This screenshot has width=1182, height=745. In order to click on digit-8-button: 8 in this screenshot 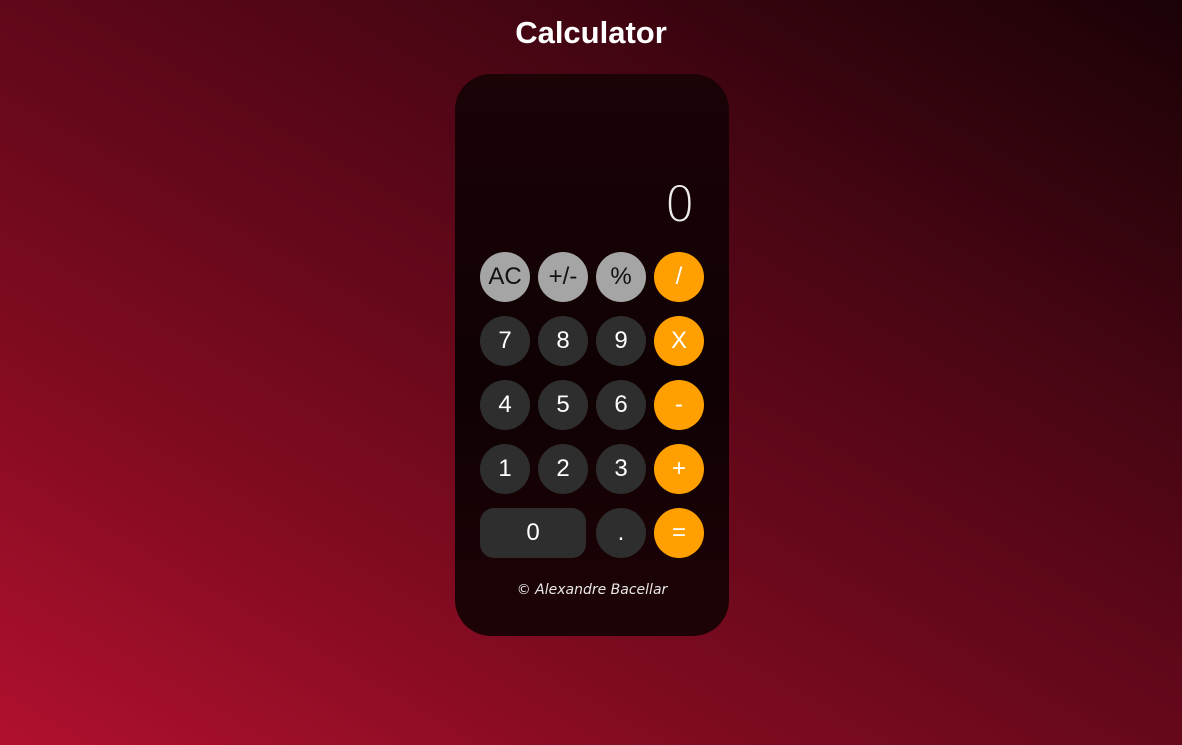, I will do `click(563, 341)`.